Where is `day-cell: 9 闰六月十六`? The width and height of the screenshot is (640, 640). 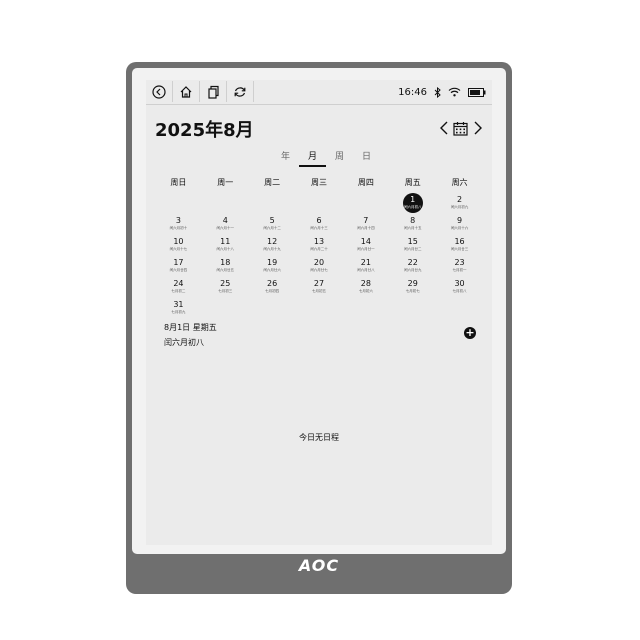 day-cell: 9 闰六月十六 is located at coordinates (459, 224).